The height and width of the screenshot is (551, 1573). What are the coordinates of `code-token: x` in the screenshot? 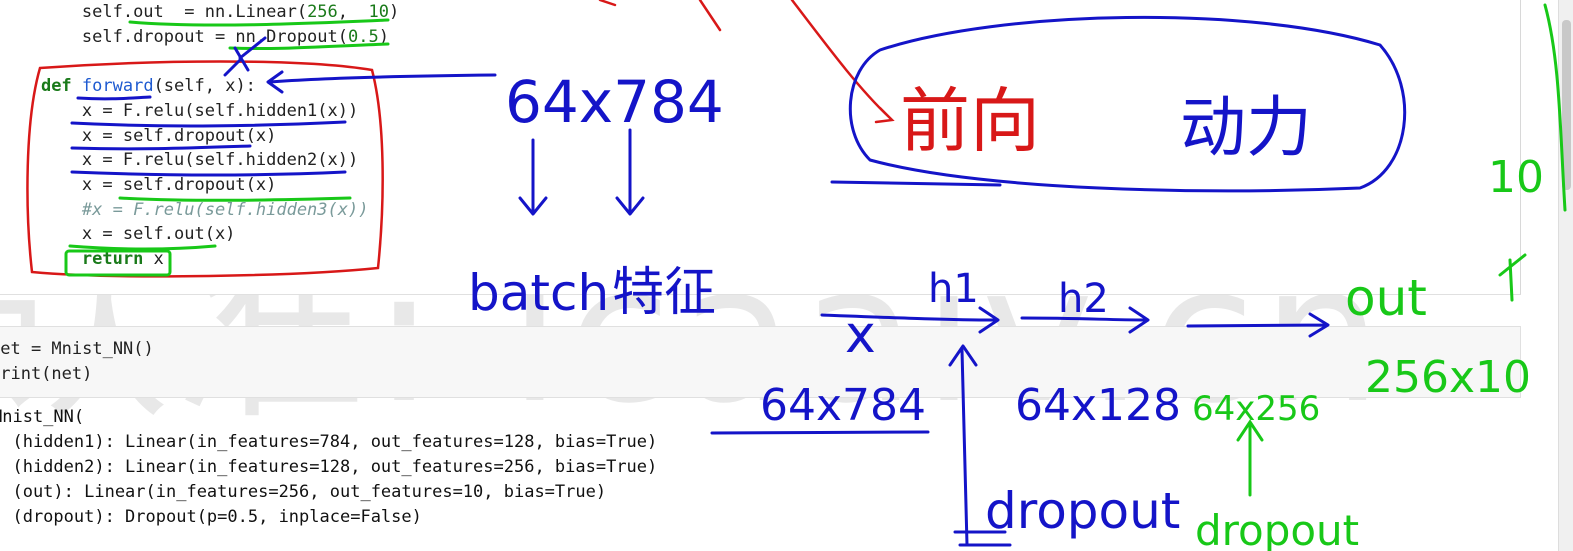 It's located at (153, 259).